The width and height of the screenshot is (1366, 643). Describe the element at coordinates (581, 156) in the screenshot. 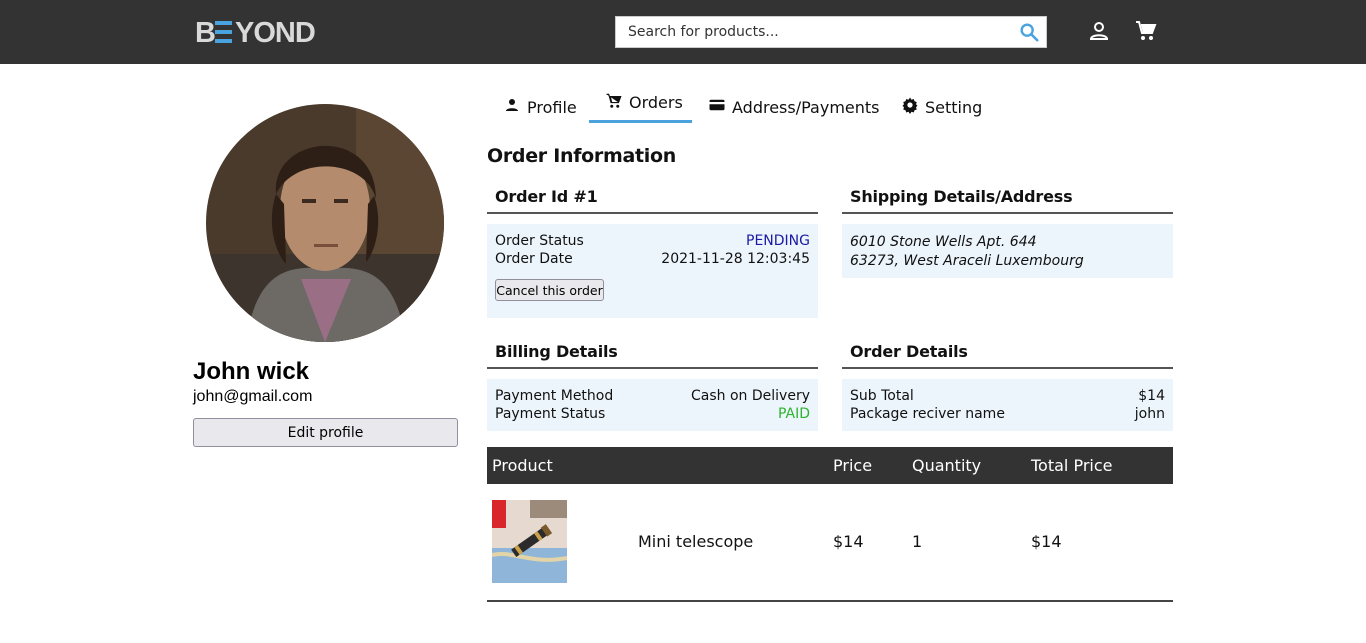

I see `page-title: Order Information` at that location.